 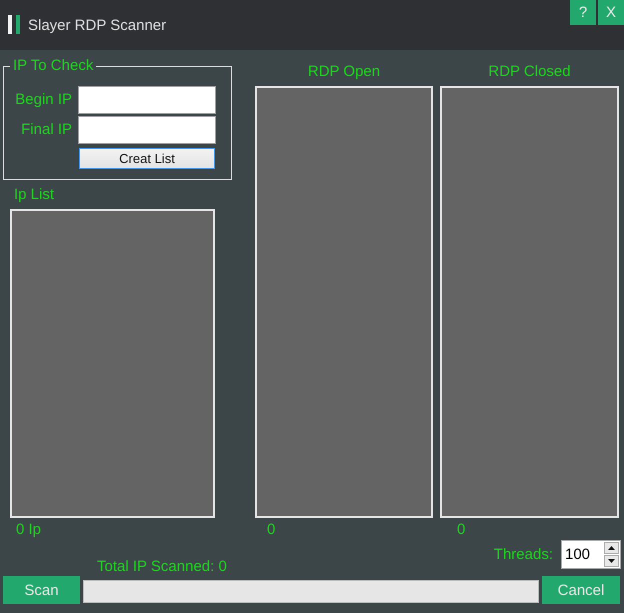 I want to click on group-title: IP To Check, so click(x=53, y=66).